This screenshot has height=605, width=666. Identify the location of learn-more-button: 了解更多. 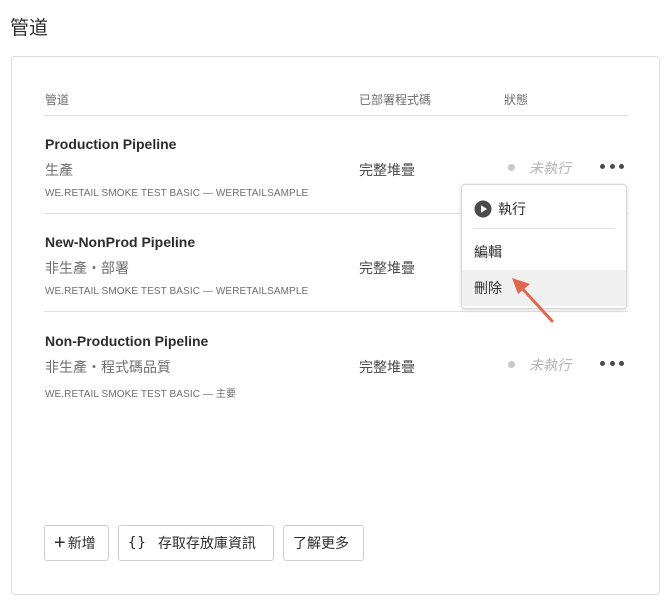
(323, 543).